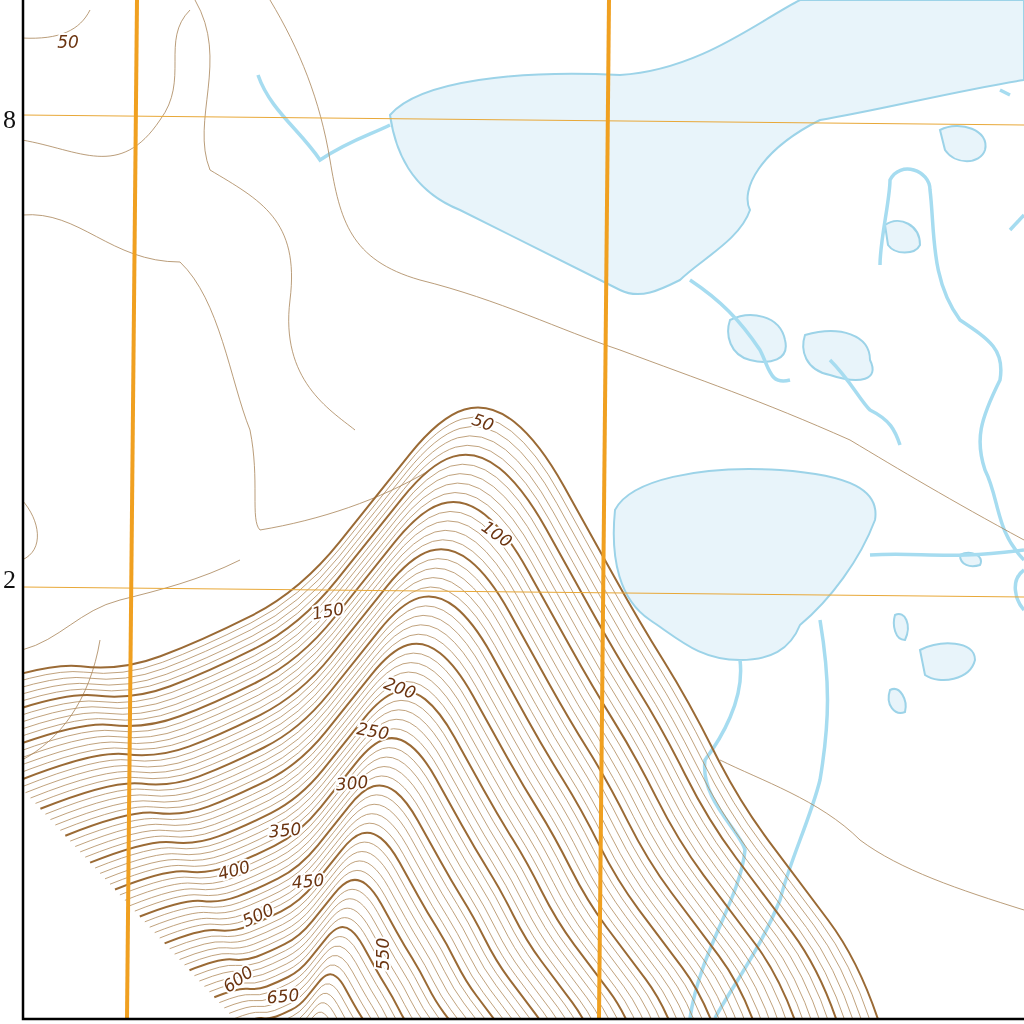 The height and width of the screenshot is (1024, 1024). What do you see at coordinates (383, 954) in the screenshot?
I see `contour-label: 550` at bounding box center [383, 954].